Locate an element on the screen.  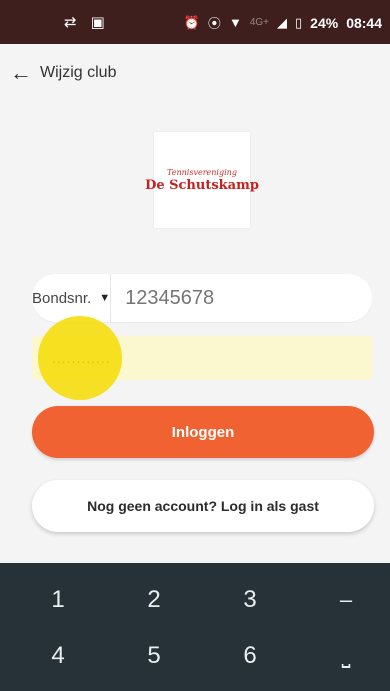
logo-subtitle: Tennisvereniging is located at coordinates (202, 172).